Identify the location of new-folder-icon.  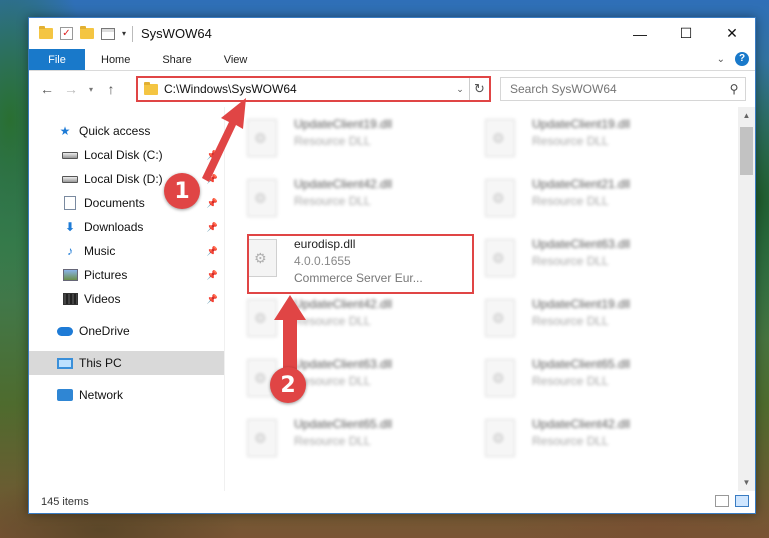
(87, 32).